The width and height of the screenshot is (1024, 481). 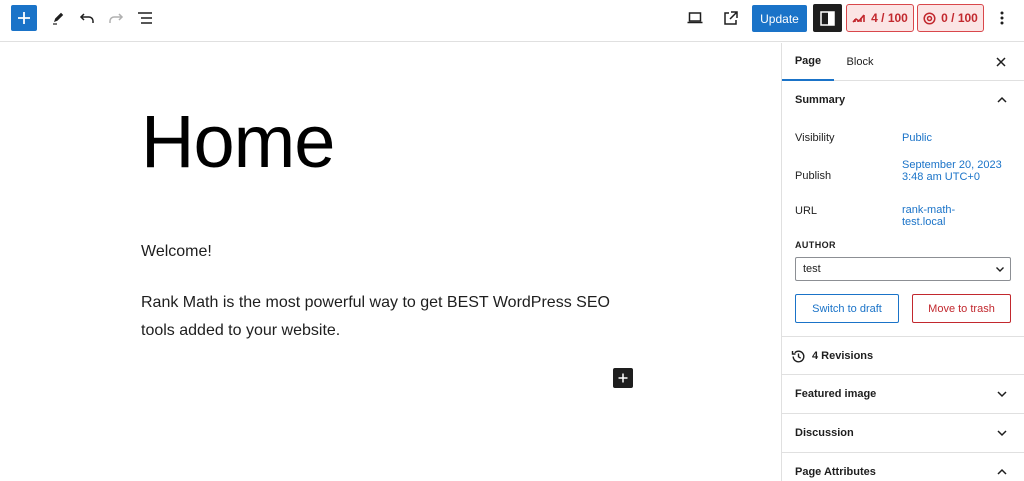 I want to click on options-menu-button, so click(x=1002, y=18).